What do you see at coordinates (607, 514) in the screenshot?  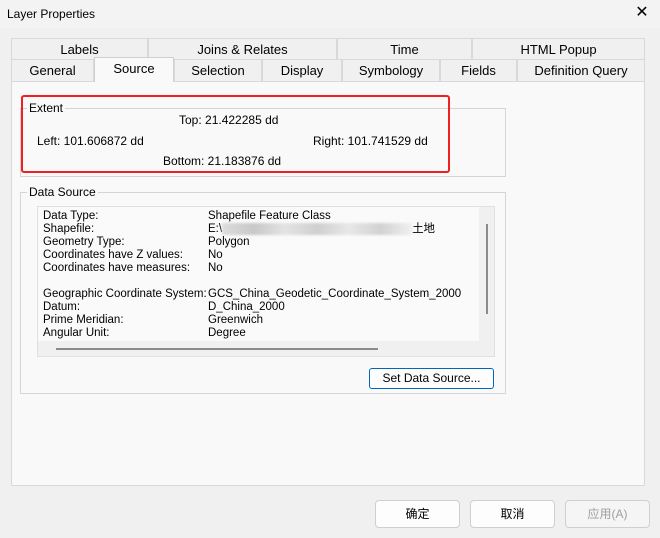 I see `apply-button: 应用(A)` at bounding box center [607, 514].